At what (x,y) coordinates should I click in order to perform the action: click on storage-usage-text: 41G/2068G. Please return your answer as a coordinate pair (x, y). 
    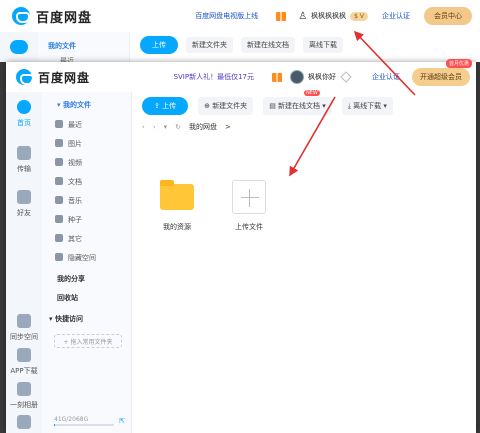
    Looking at the image, I should click on (71, 419).